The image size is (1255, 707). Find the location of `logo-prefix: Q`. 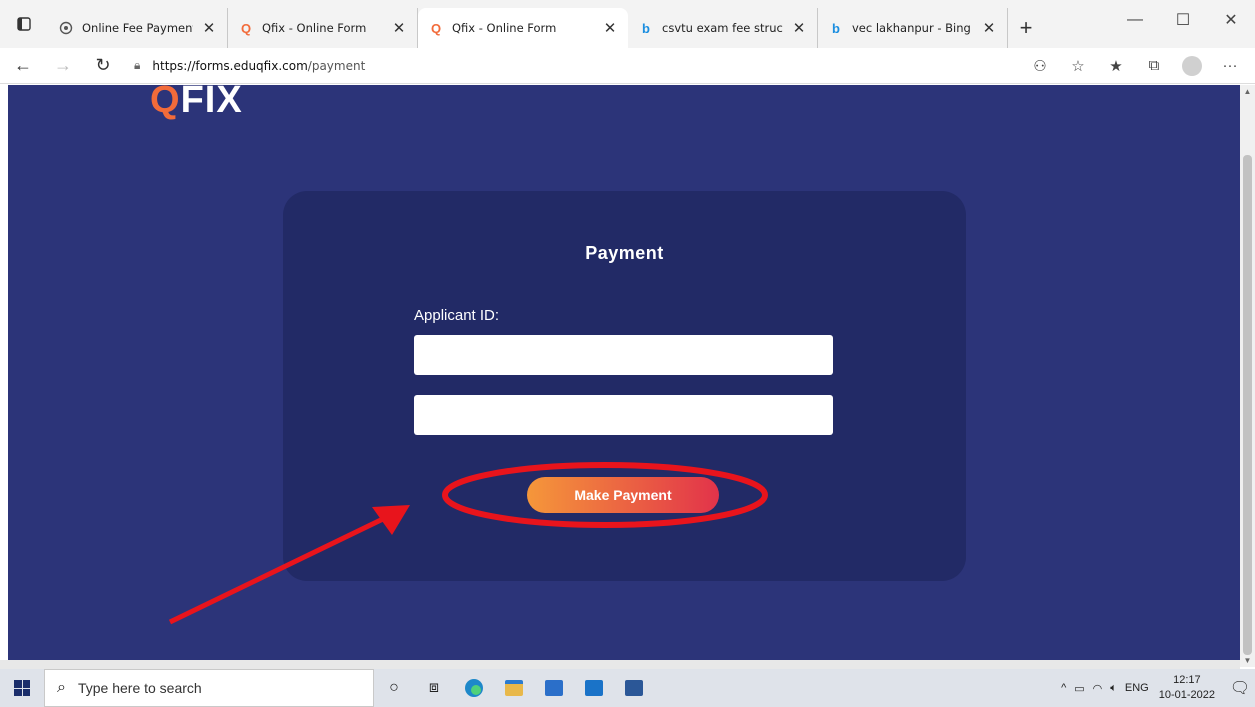

logo-prefix: Q is located at coordinates (165, 103).